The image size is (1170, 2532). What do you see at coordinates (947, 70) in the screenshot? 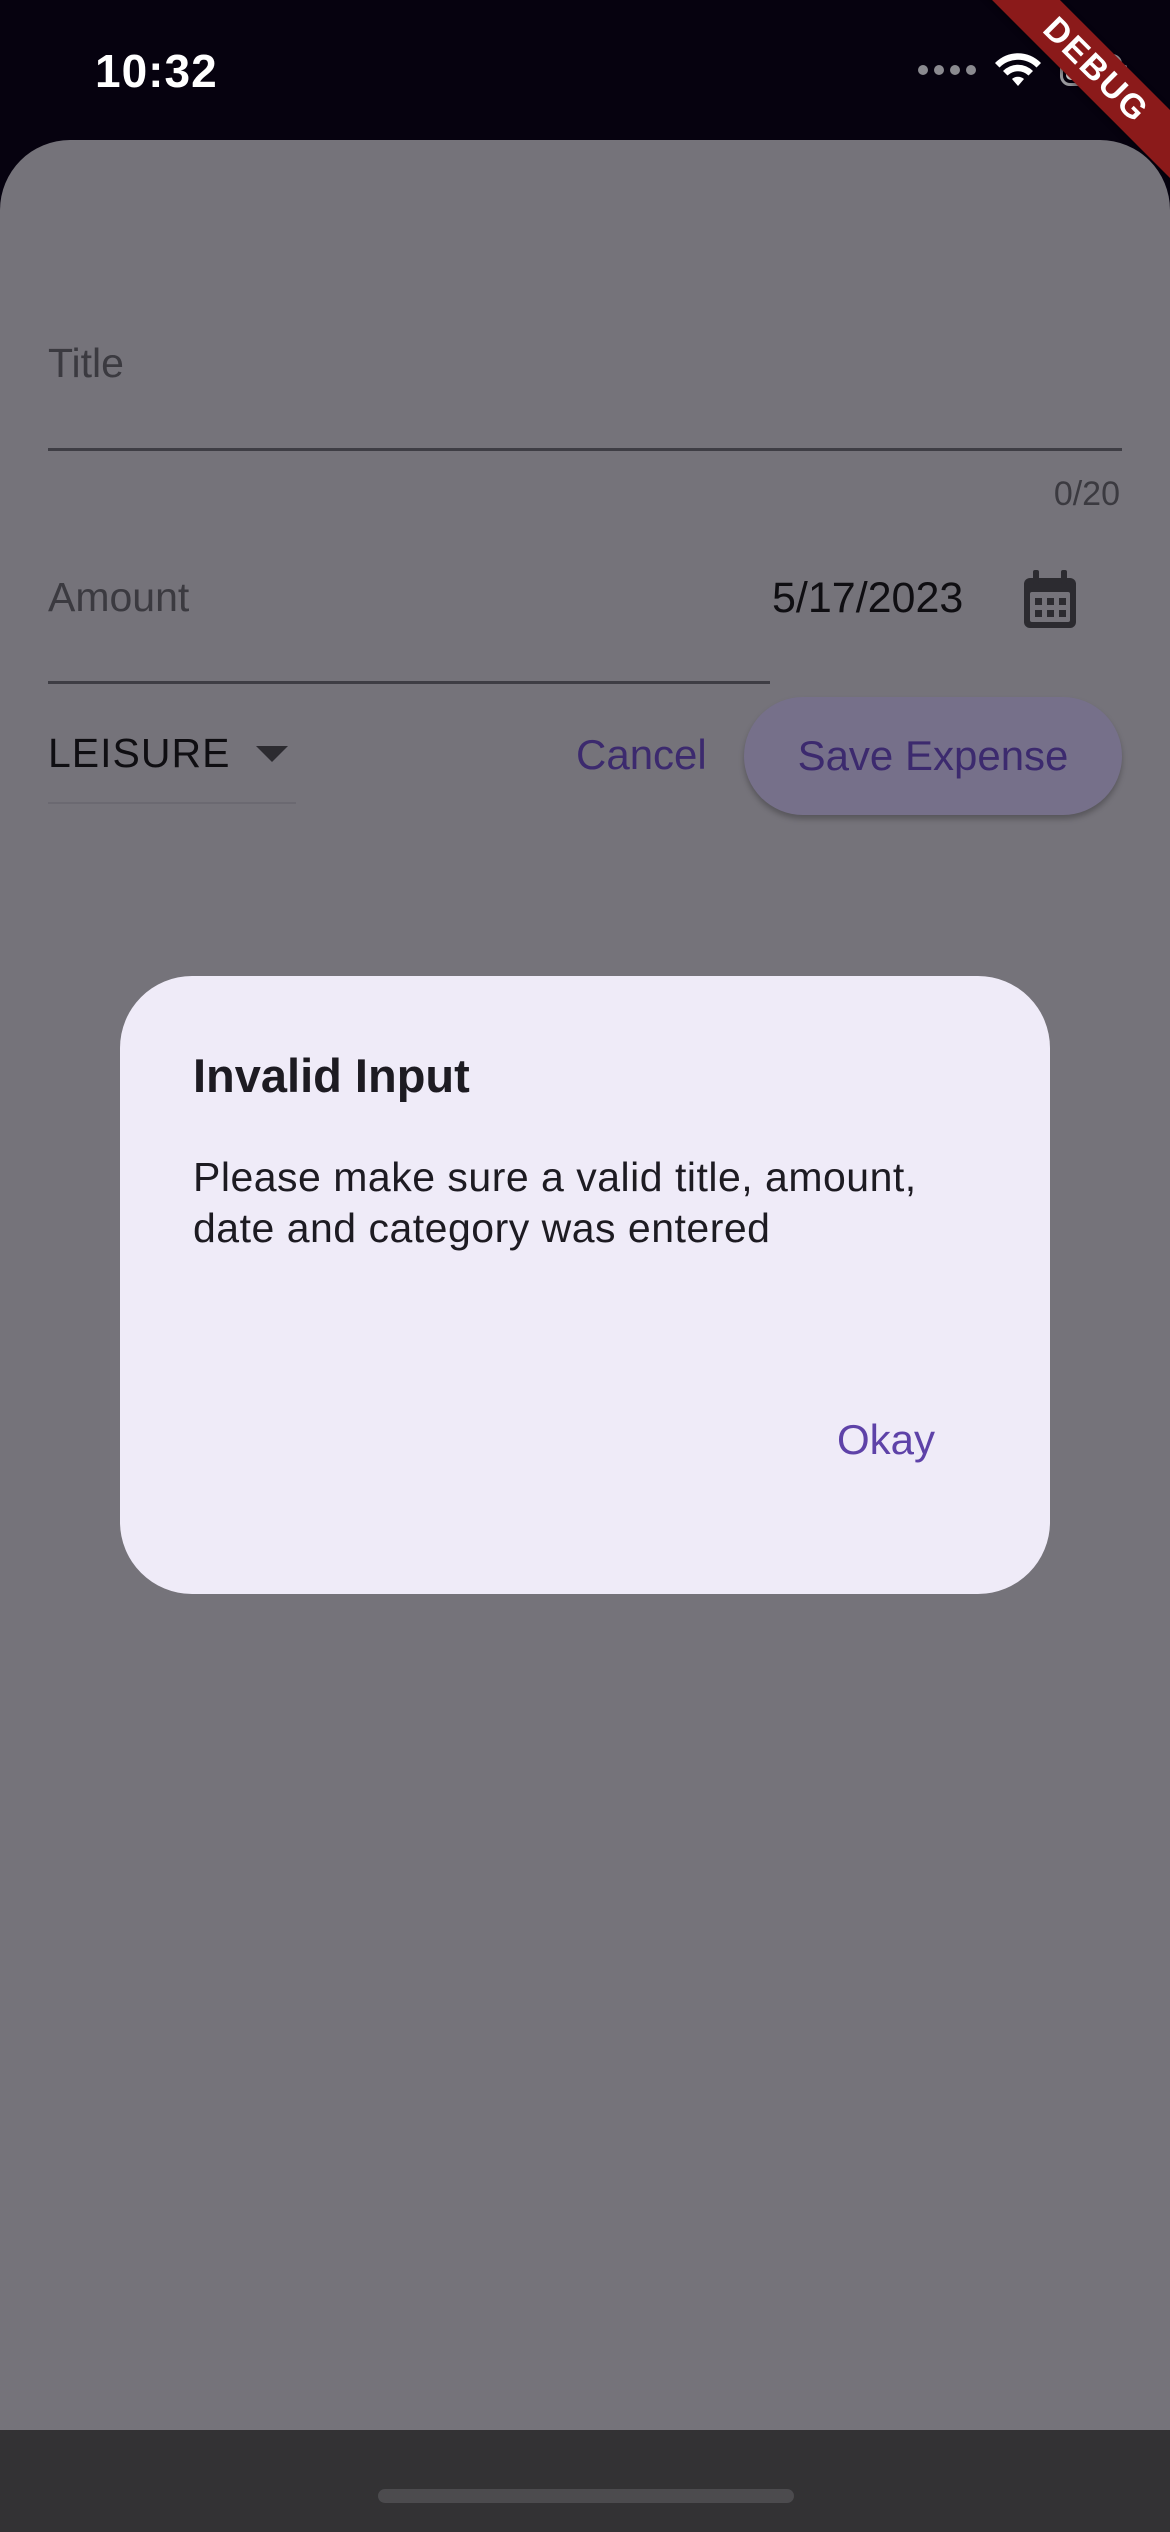
I see `cellular-signal-icon` at bounding box center [947, 70].